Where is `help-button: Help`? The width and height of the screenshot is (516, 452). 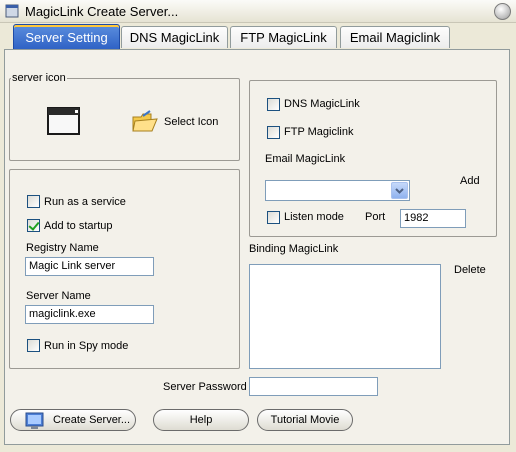
help-button: Help is located at coordinates (201, 420).